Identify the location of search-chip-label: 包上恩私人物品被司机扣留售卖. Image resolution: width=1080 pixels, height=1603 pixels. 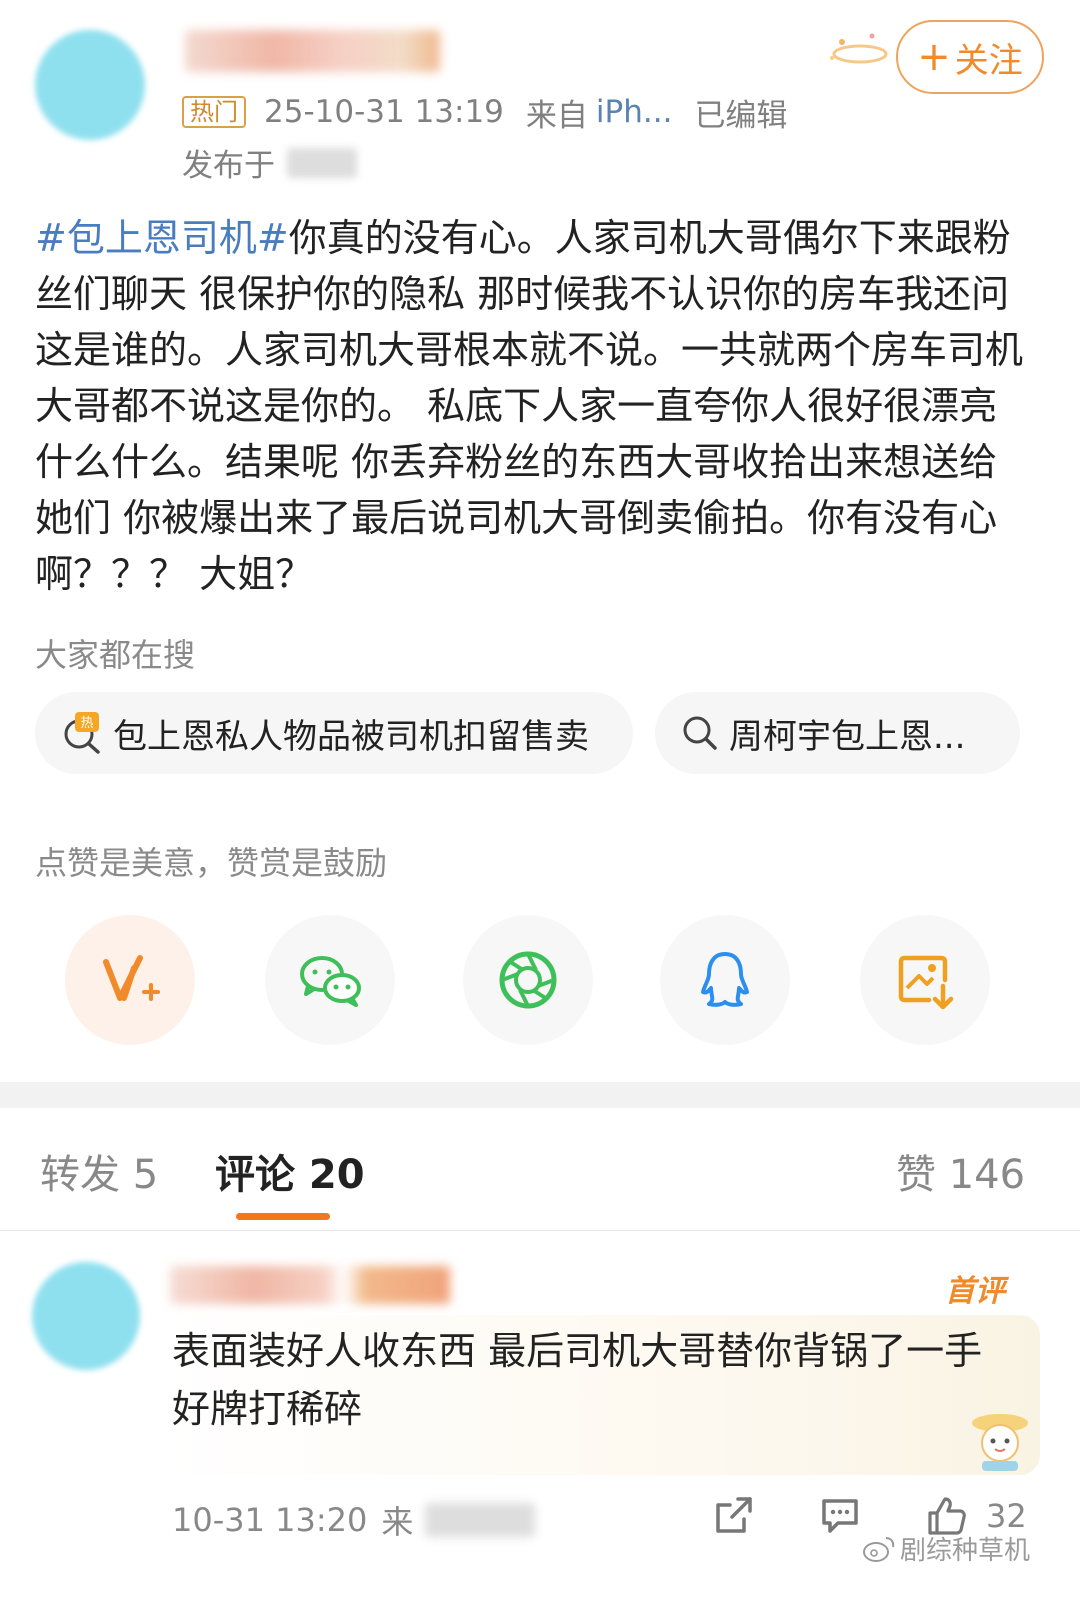
(351, 736).